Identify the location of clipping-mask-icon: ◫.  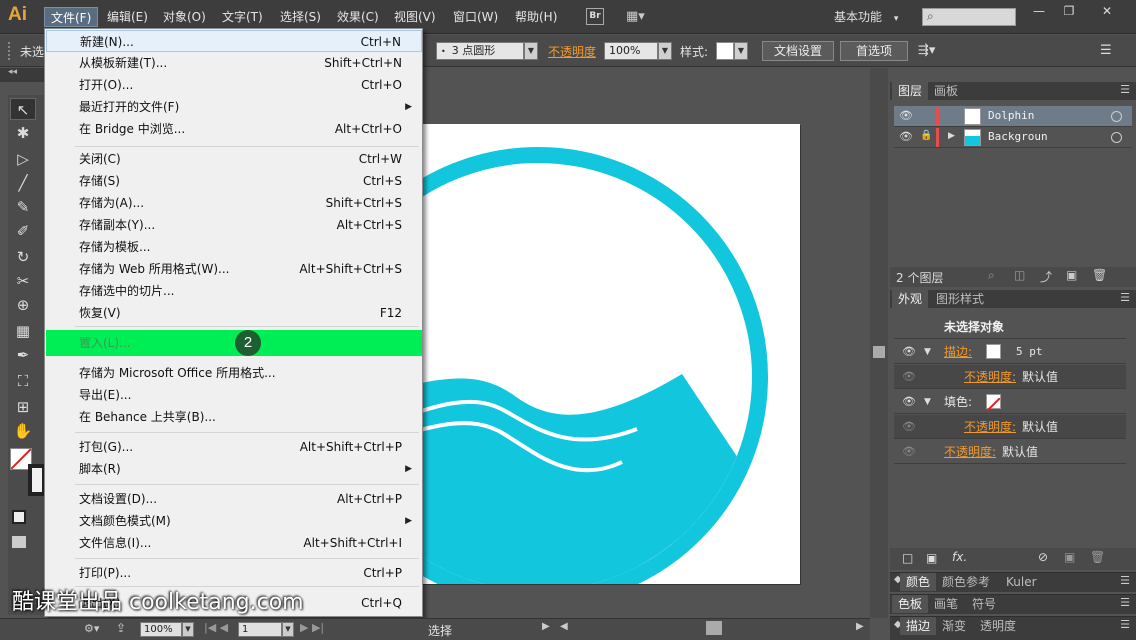
(1019, 275).